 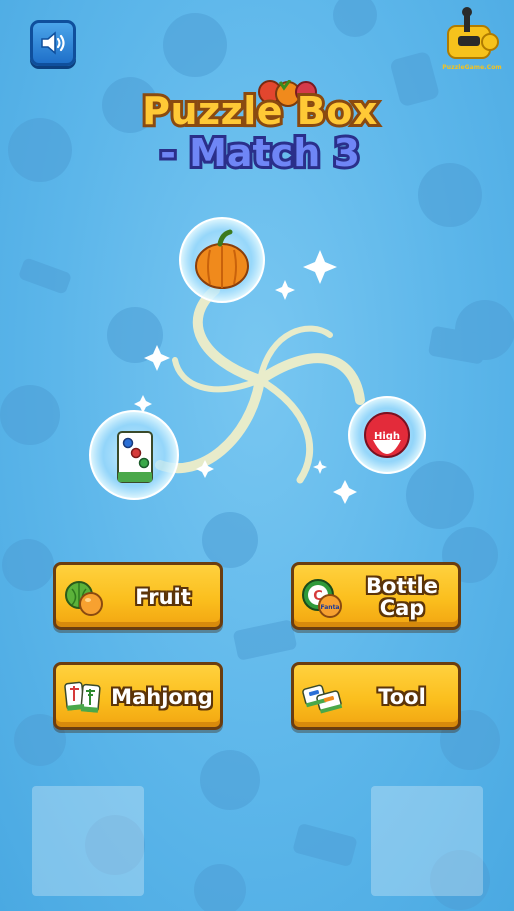 I want to click on pumpkin-icon, so click(x=222, y=260).